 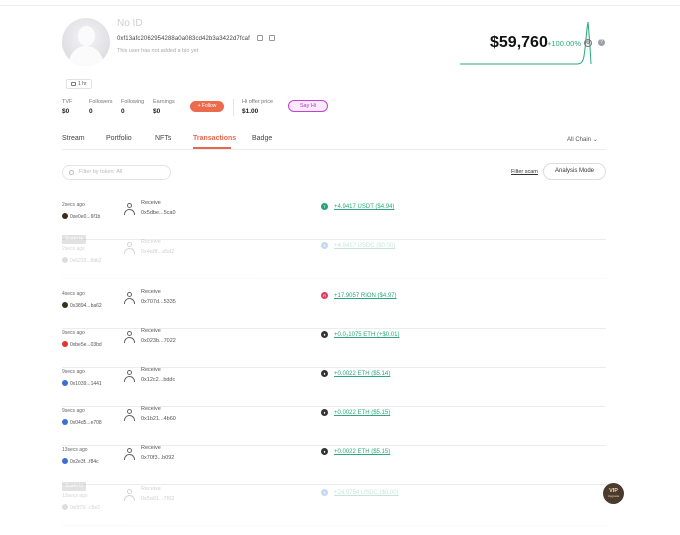 What do you see at coordinates (233, 107) in the screenshot?
I see `stats-divider` at bounding box center [233, 107].